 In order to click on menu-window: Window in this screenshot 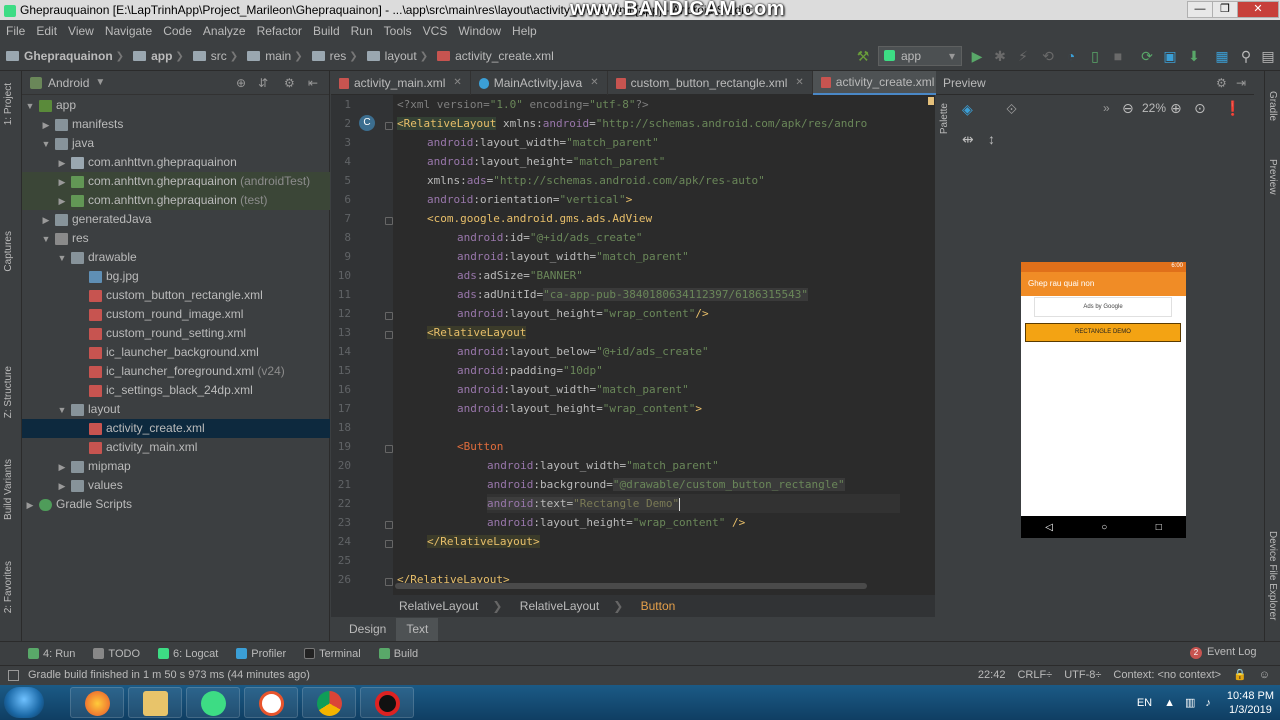, I will do `click(479, 31)`.